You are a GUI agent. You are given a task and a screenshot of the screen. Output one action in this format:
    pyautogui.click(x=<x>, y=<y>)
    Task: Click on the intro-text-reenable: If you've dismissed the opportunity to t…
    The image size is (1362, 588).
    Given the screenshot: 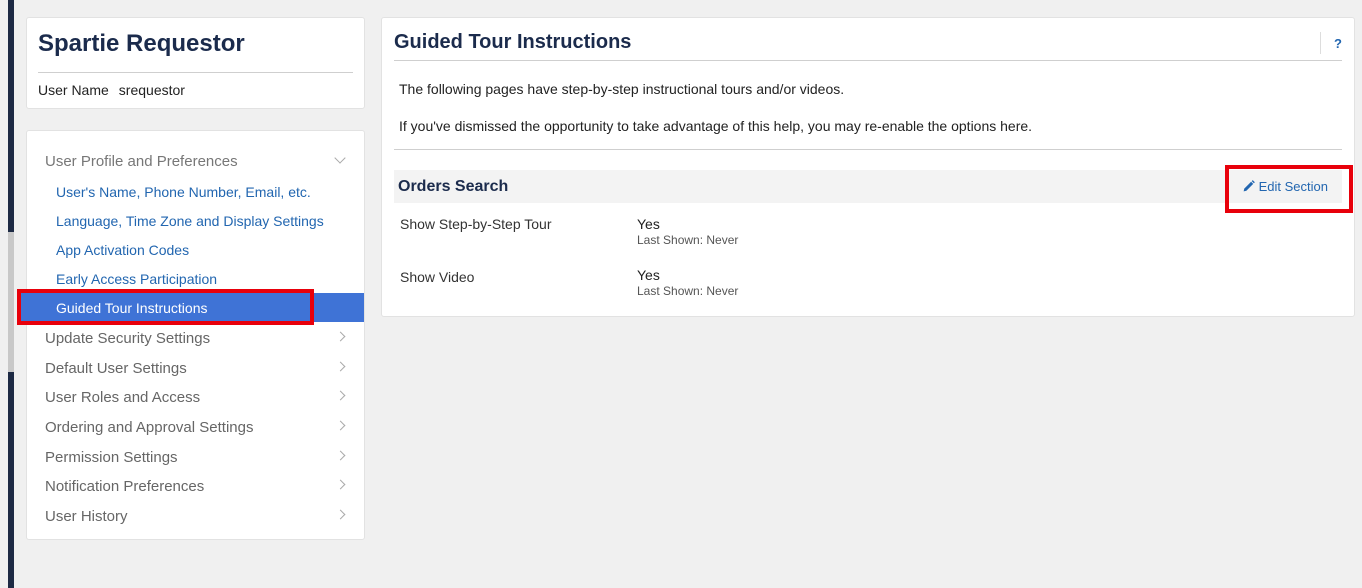 What is the action you would take?
    pyautogui.click(x=716, y=126)
    